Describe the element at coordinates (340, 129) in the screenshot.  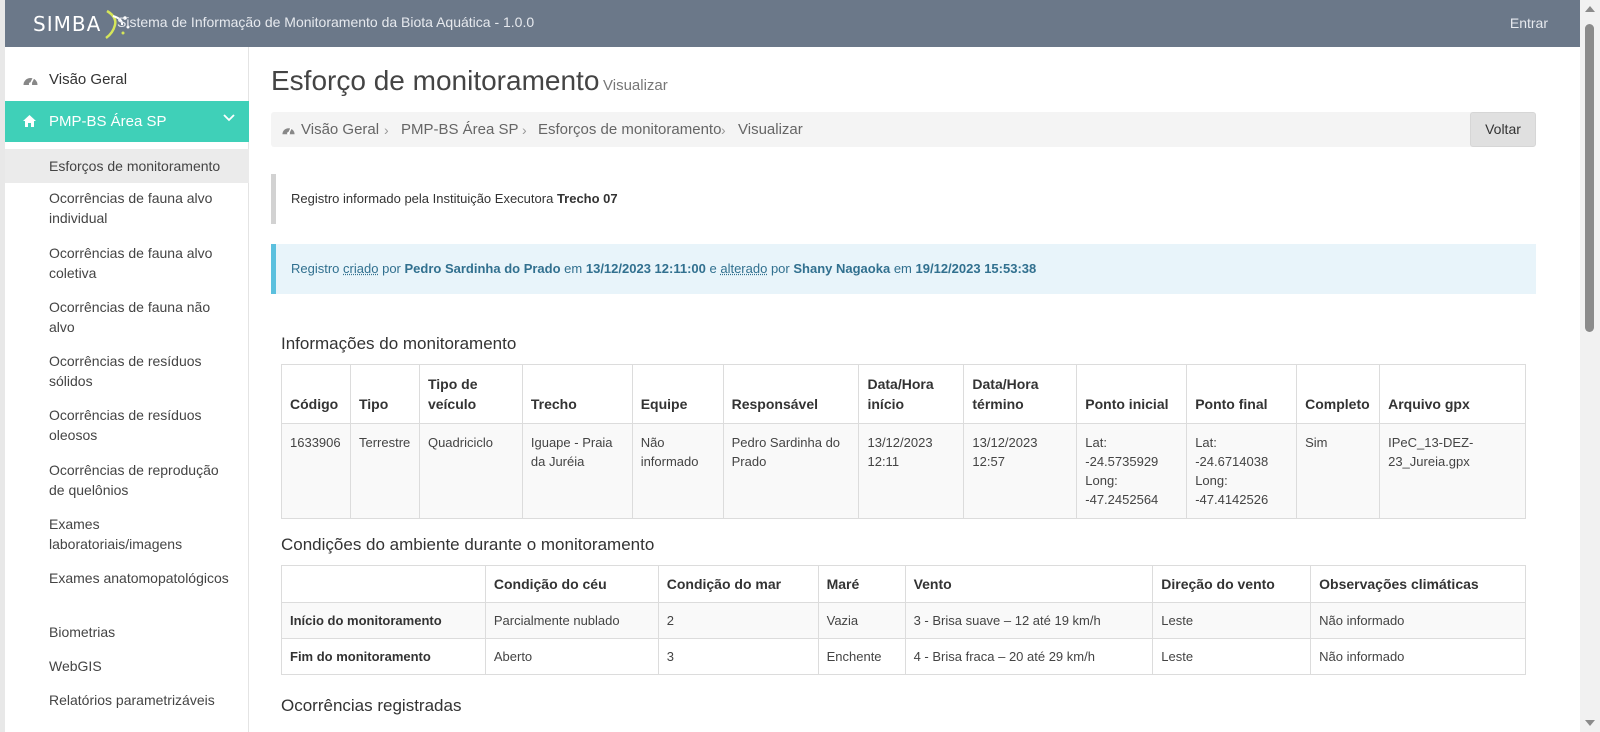
I see `breadcrumb-overview: Visão Geral` at that location.